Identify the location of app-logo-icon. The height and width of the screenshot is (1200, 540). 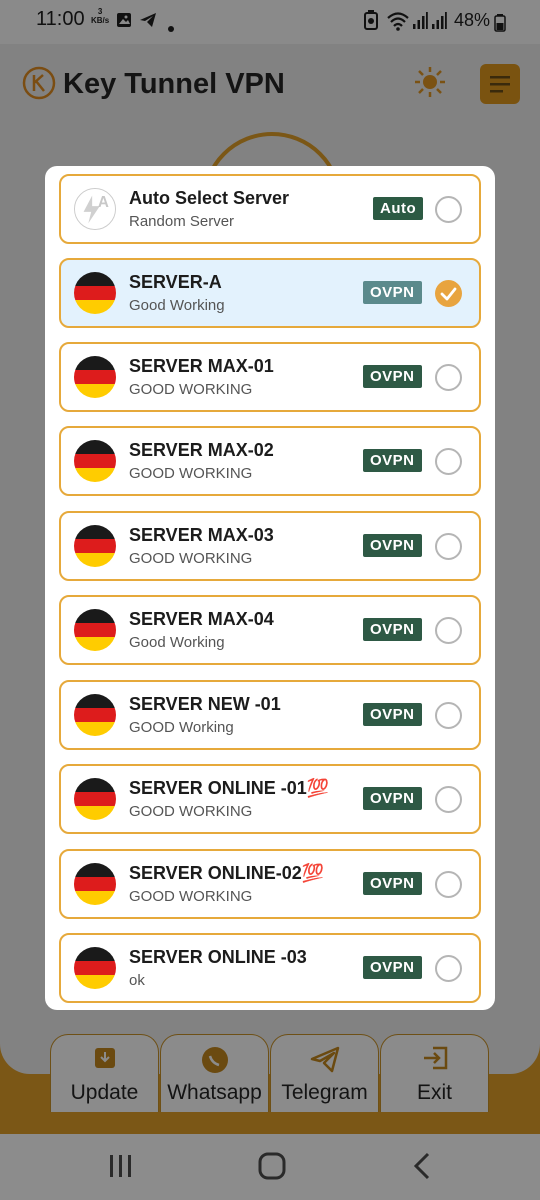
(39, 83).